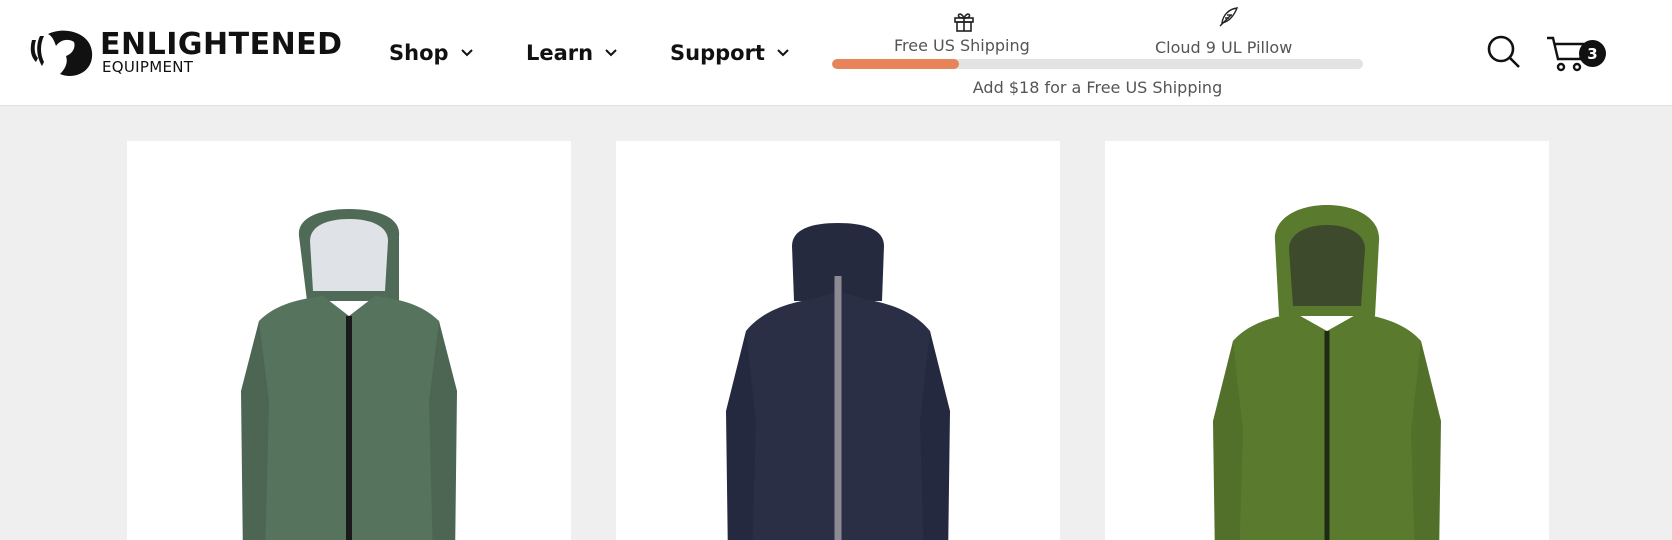 The image size is (1672, 540). What do you see at coordinates (964, 23) in the screenshot?
I see `gift-icon` at bounding box center [964, 23].